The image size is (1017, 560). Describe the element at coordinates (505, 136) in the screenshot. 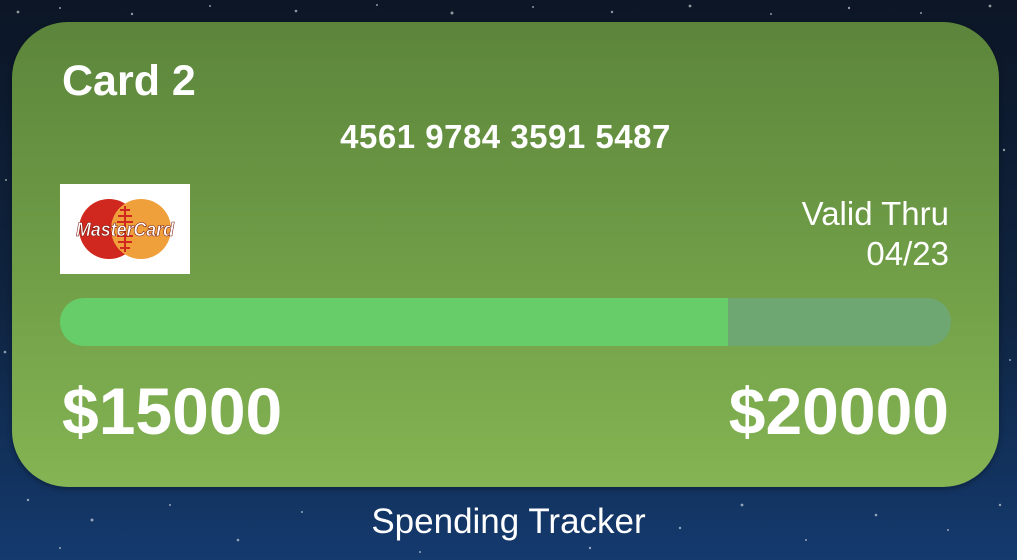

I see `card-number: 4561 9784 3591 5487` at that location.